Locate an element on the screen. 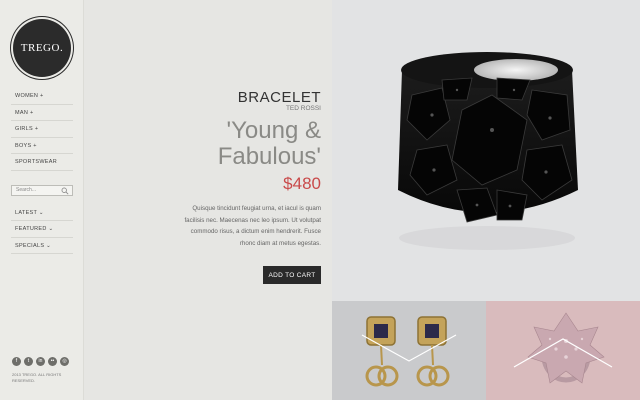  social-links: f t in •• ◎ is located at coordinates (40, 361).